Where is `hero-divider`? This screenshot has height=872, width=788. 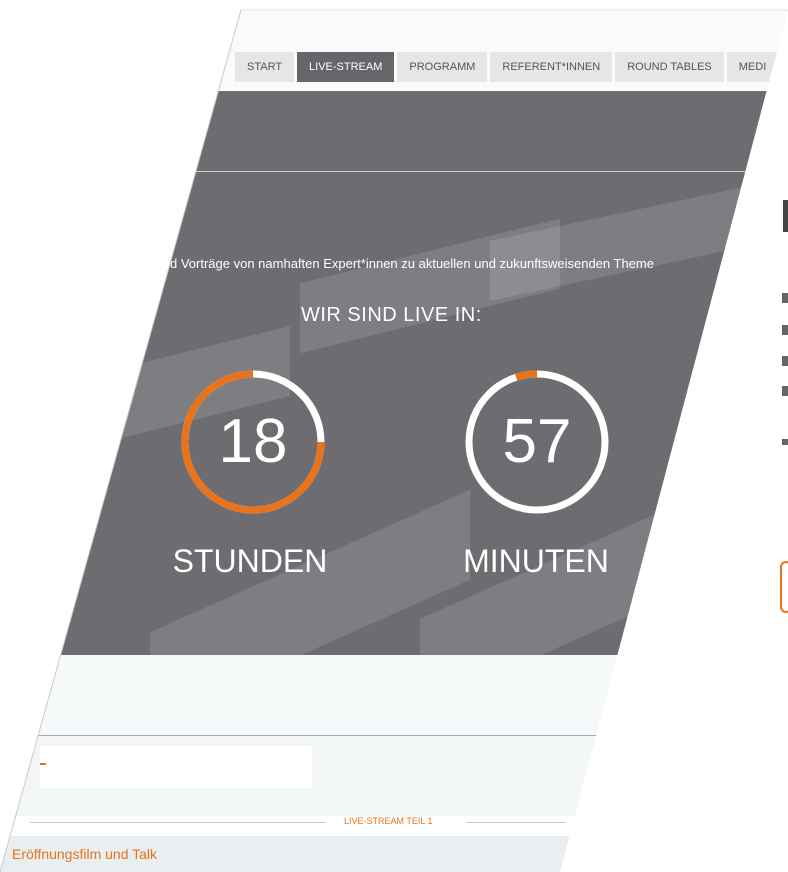
hero-divider is located at coordinates (394, 171).